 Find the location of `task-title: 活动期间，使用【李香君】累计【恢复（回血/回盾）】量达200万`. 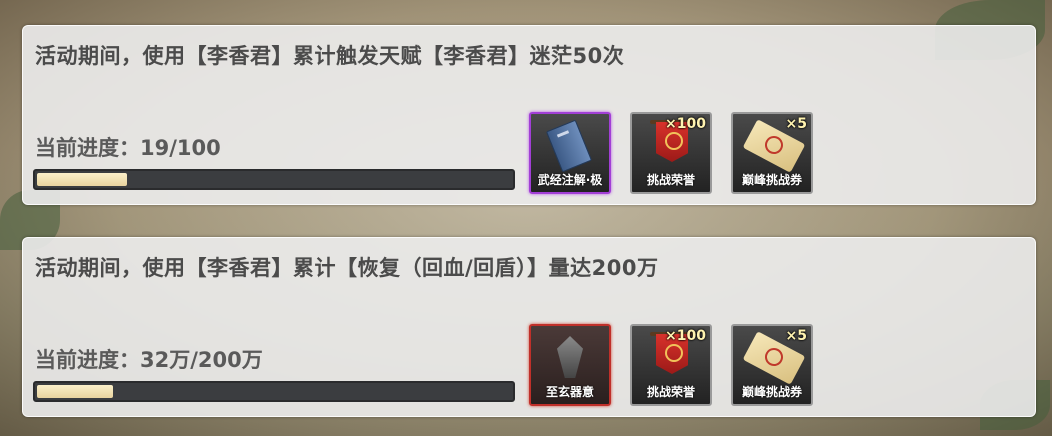

task-title: 活动期间，使用【李香君】累计【恢复（回血/回盾）】量达200万 is located at coordinates (347, 268).